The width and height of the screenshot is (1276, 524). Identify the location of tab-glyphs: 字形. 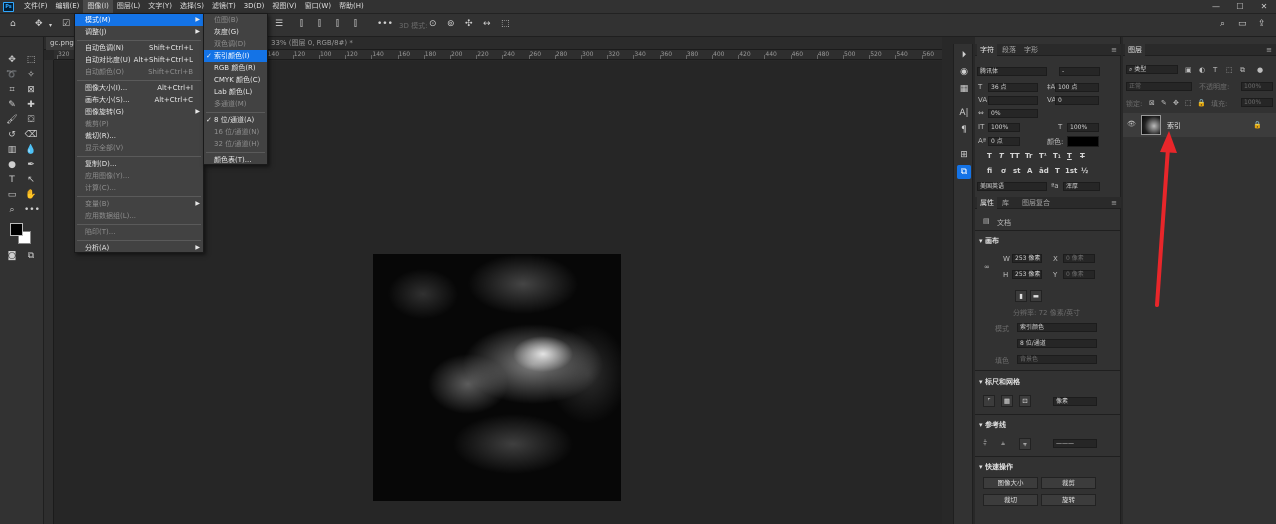
(1031, 50).